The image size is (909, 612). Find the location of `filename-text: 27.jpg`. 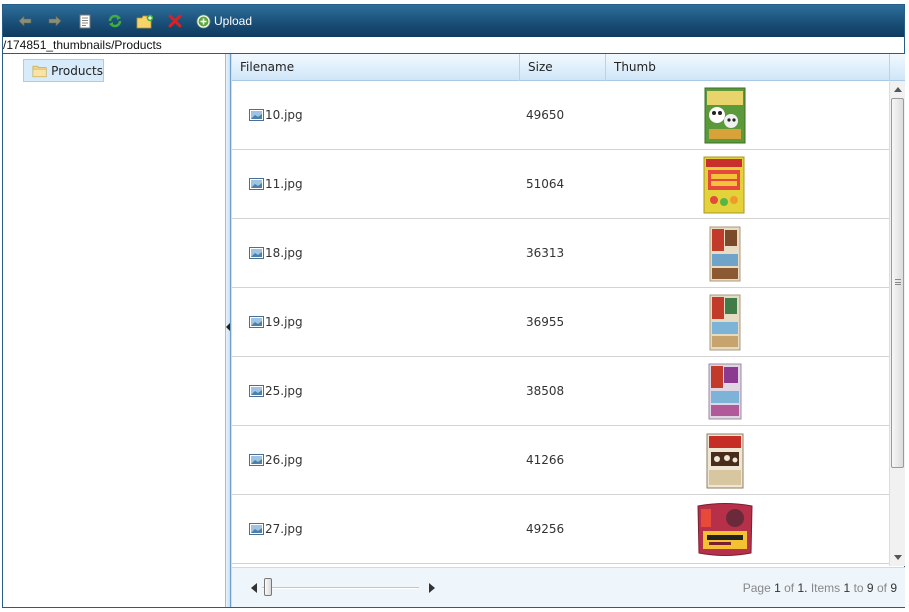

filename-text: 27.jpg is located at coordinates (284, 529).